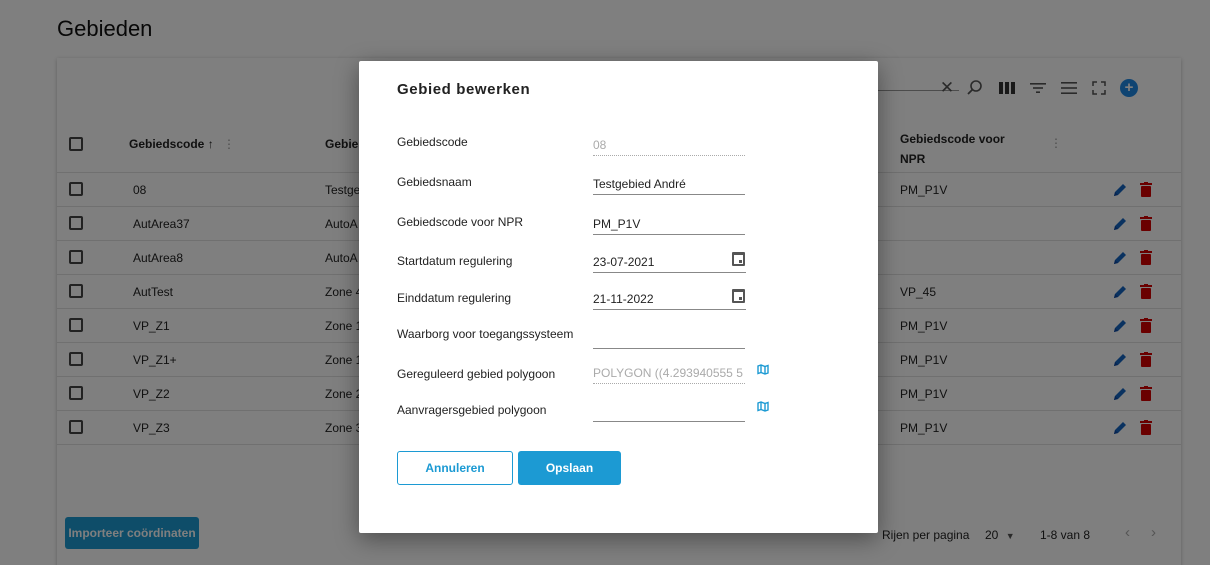 This screenshot has height=565, width=1210. What do you see at coordinates (454, 298) in the screenshot?
I see `end-date-label: Einddatum regulering` at bounding box center [454, 298].